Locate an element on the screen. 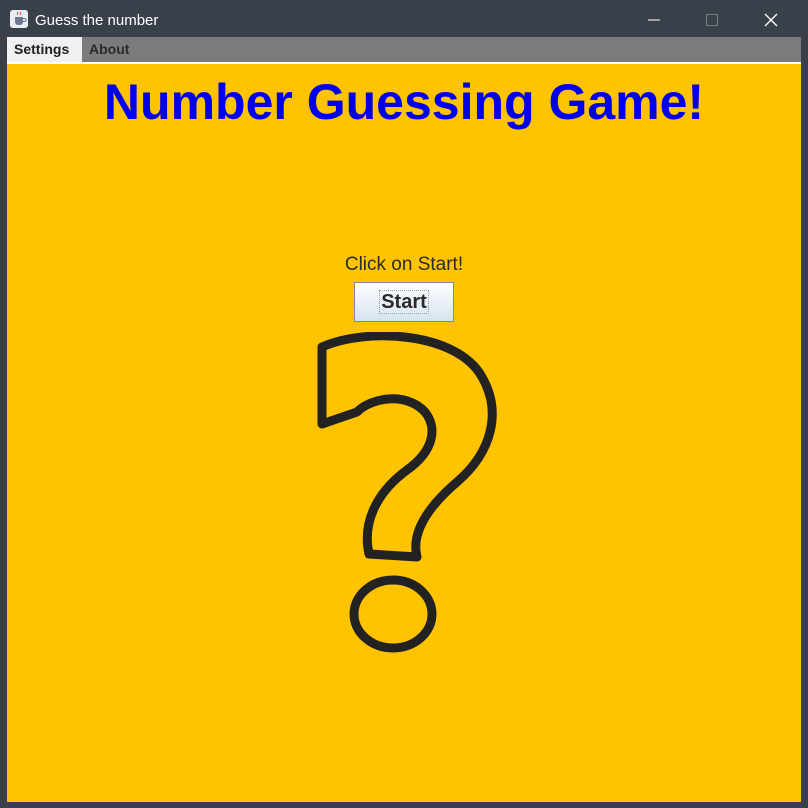  maximize-button is located at coordinates (712, 18).